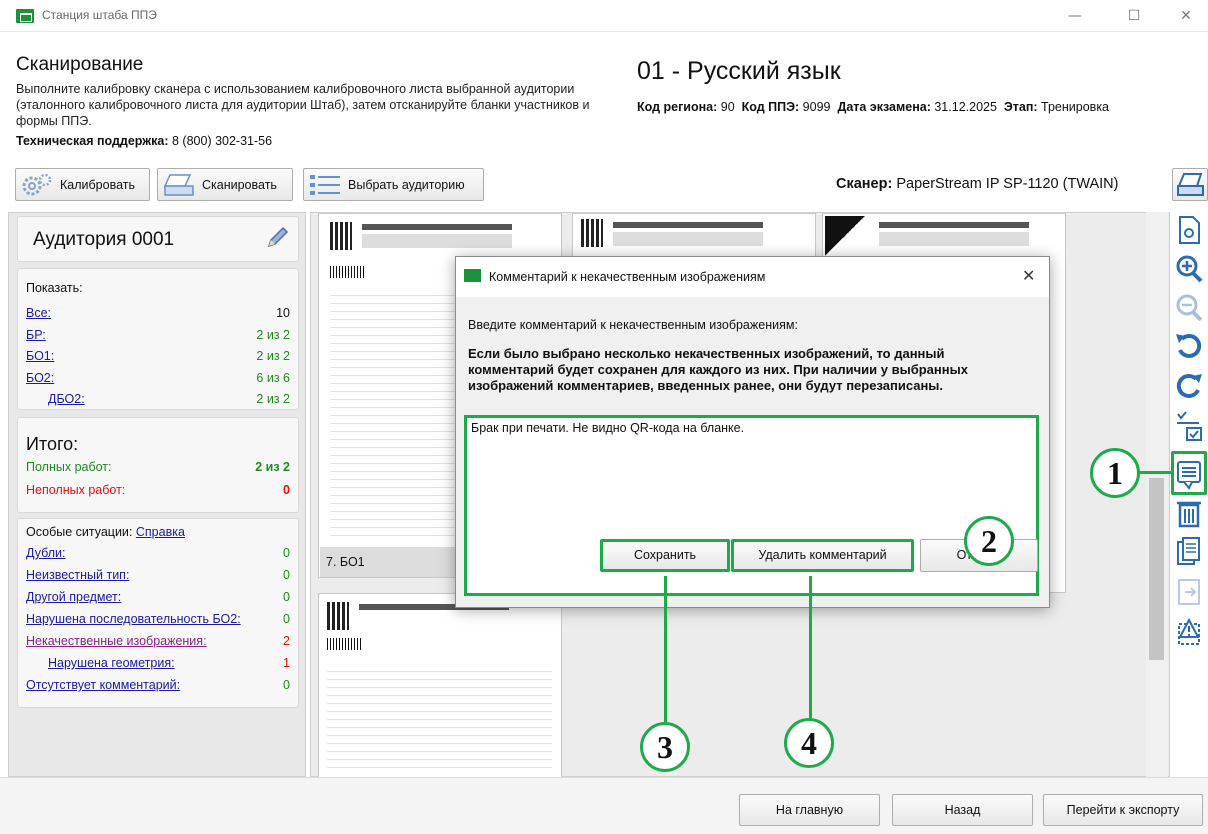 Image resolution: width=1208 pixels, height=834 pixels. Describe the element at coordinates (1123, 810) in the screenshot. I see `export-button: Перейти к экспорту` at that location.